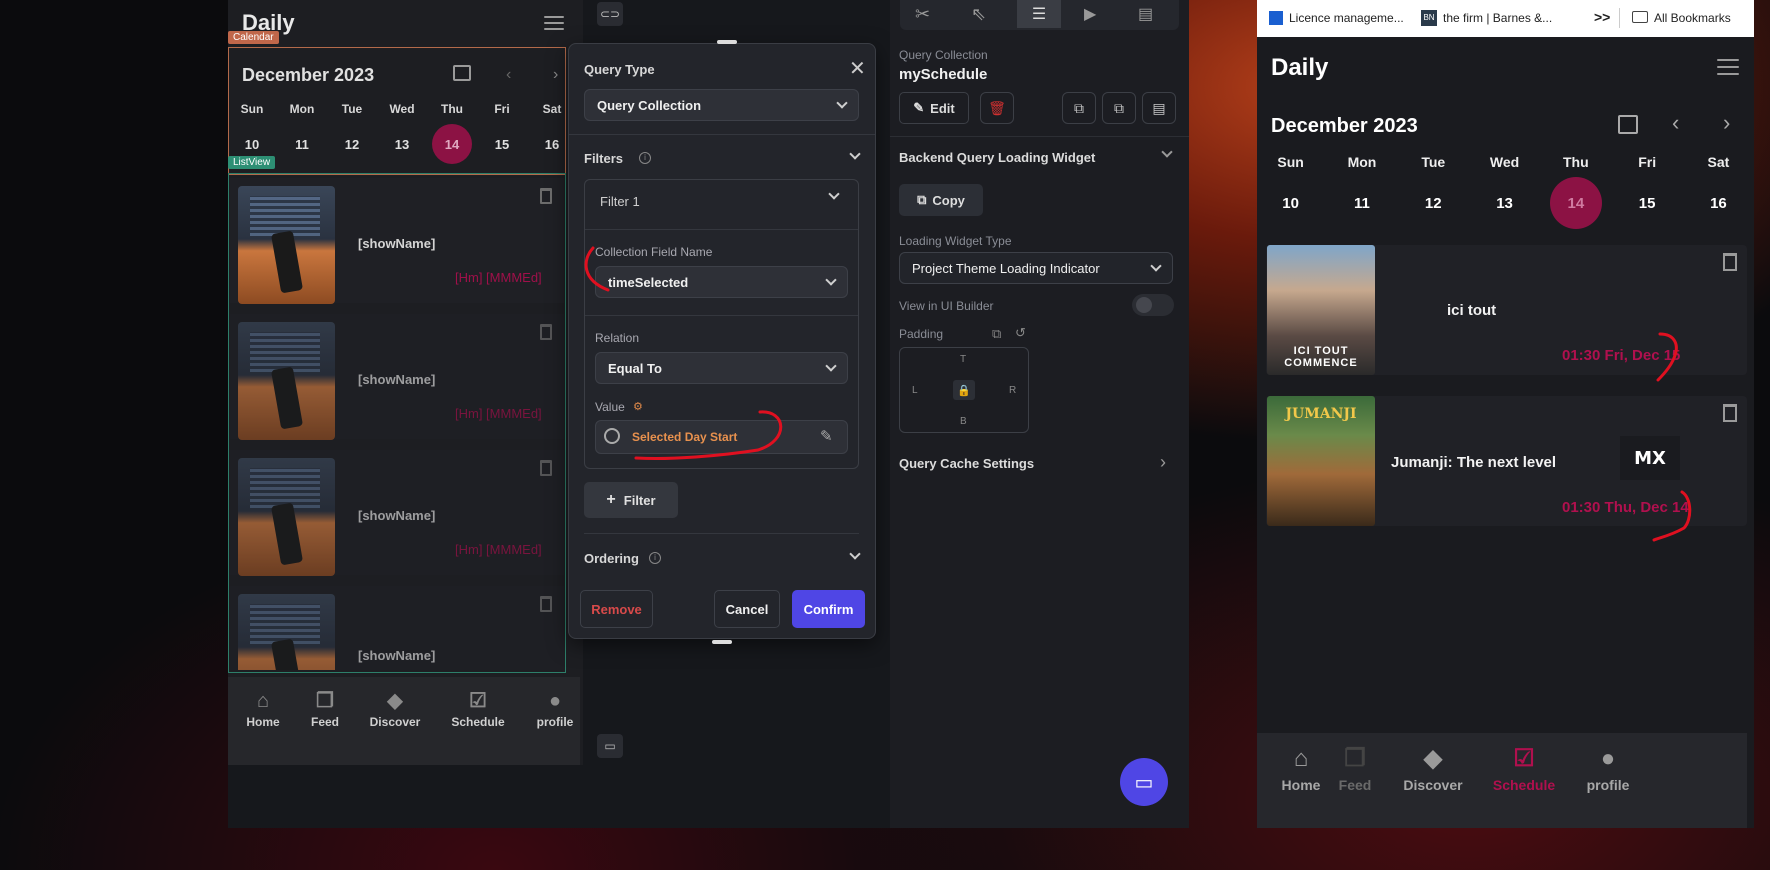  Describe the element at coordinates (610, 14) in the screenshot. I see `link-icon: ⊂⊃` at that location.